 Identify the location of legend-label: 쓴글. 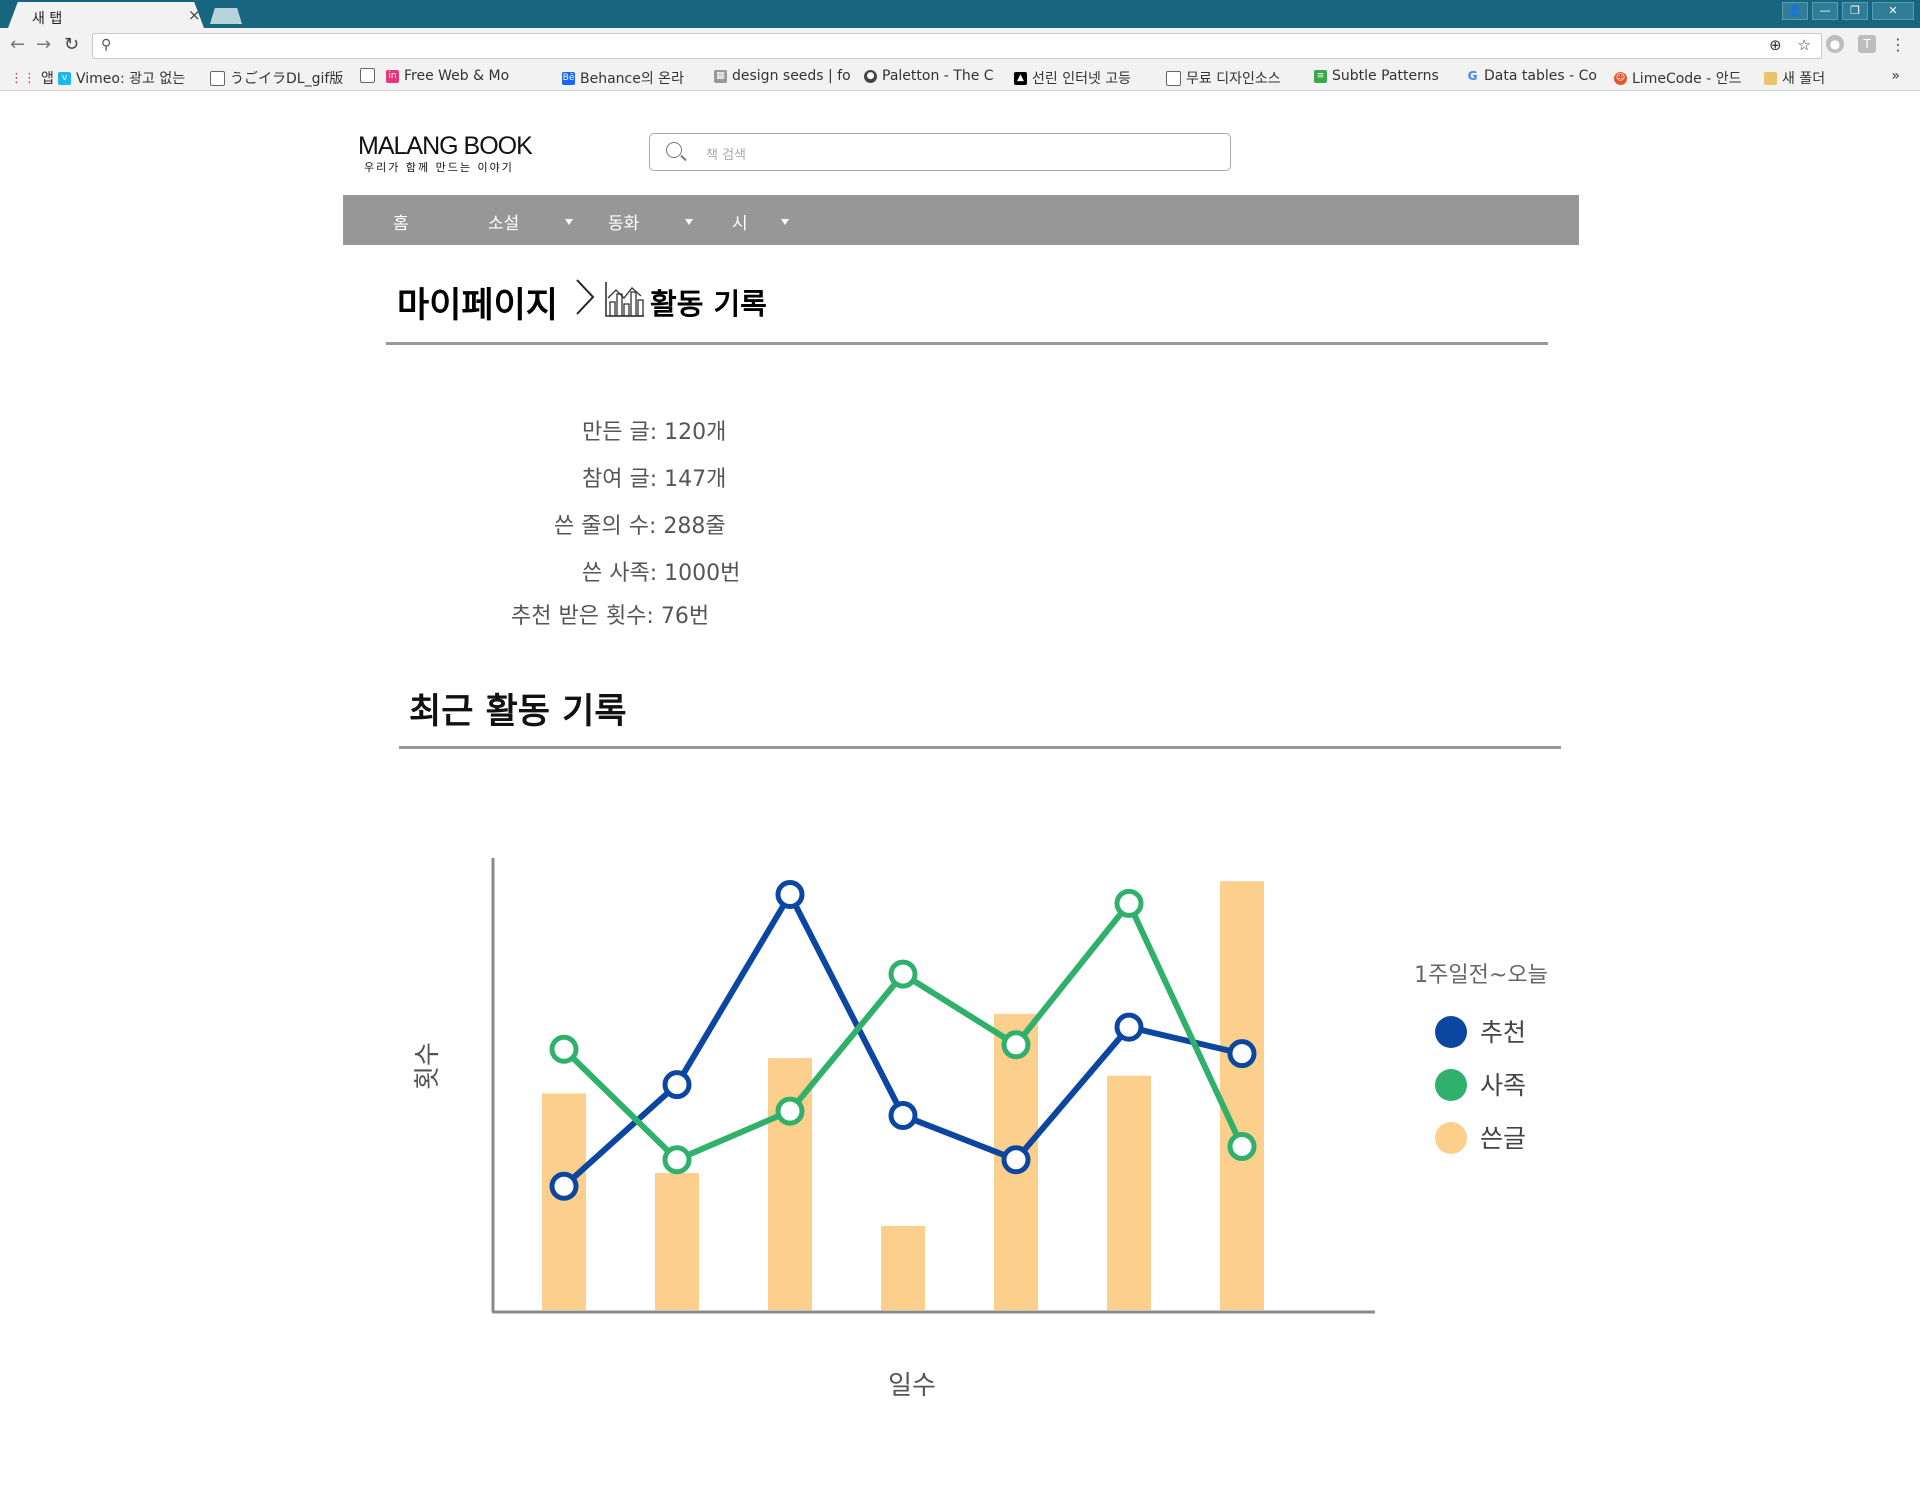
(1503, 1138).